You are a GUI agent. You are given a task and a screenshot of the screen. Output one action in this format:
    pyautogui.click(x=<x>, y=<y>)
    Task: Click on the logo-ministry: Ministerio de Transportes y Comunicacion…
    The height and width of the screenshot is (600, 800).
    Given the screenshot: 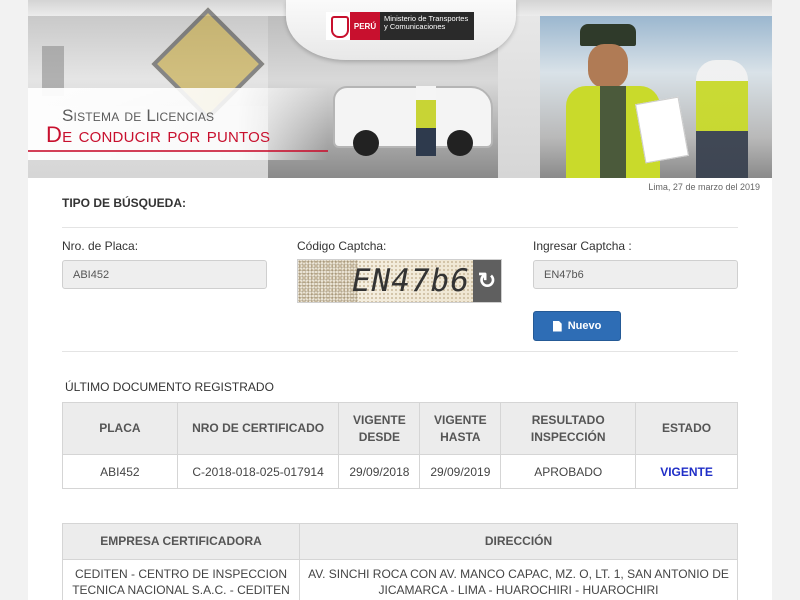 What is the action you would take?
    pyautogui.click(x=427, y=26)
    